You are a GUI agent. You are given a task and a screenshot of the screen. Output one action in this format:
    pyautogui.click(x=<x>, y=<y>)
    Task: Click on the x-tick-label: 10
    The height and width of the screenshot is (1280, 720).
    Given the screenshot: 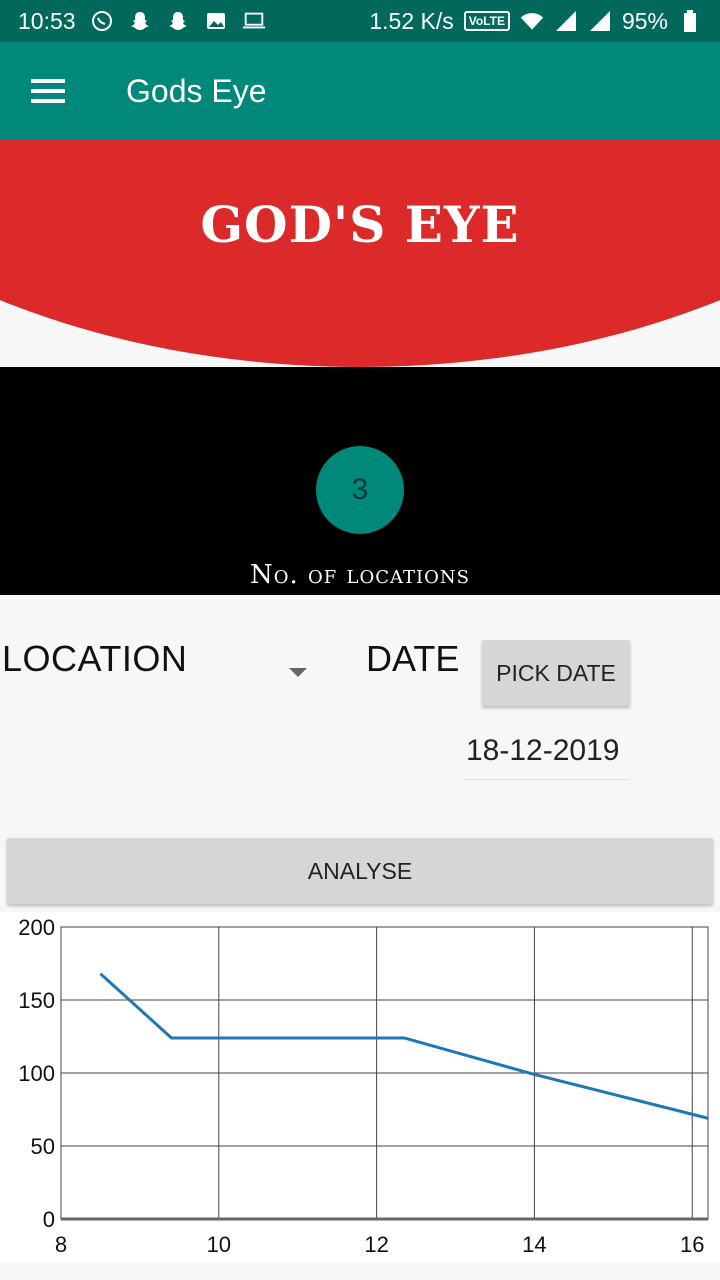 What is the action you would take?
    pyautogui.click(x=219, y=1244)
    